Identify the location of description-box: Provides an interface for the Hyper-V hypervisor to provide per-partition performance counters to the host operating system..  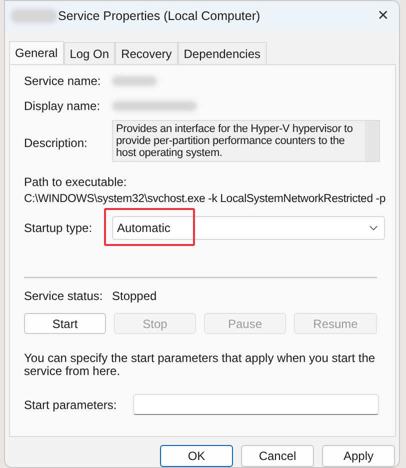
(246, 141).